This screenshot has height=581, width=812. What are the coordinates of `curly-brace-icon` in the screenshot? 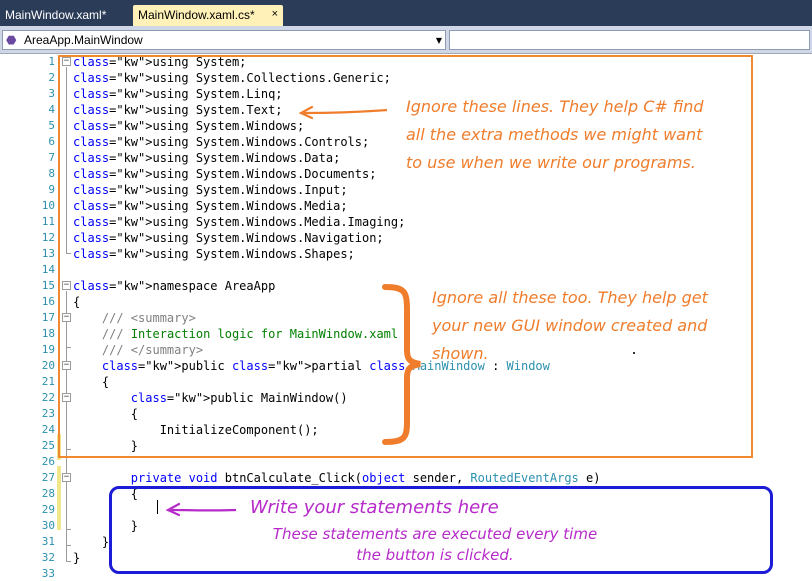 It's located at (401, 364).